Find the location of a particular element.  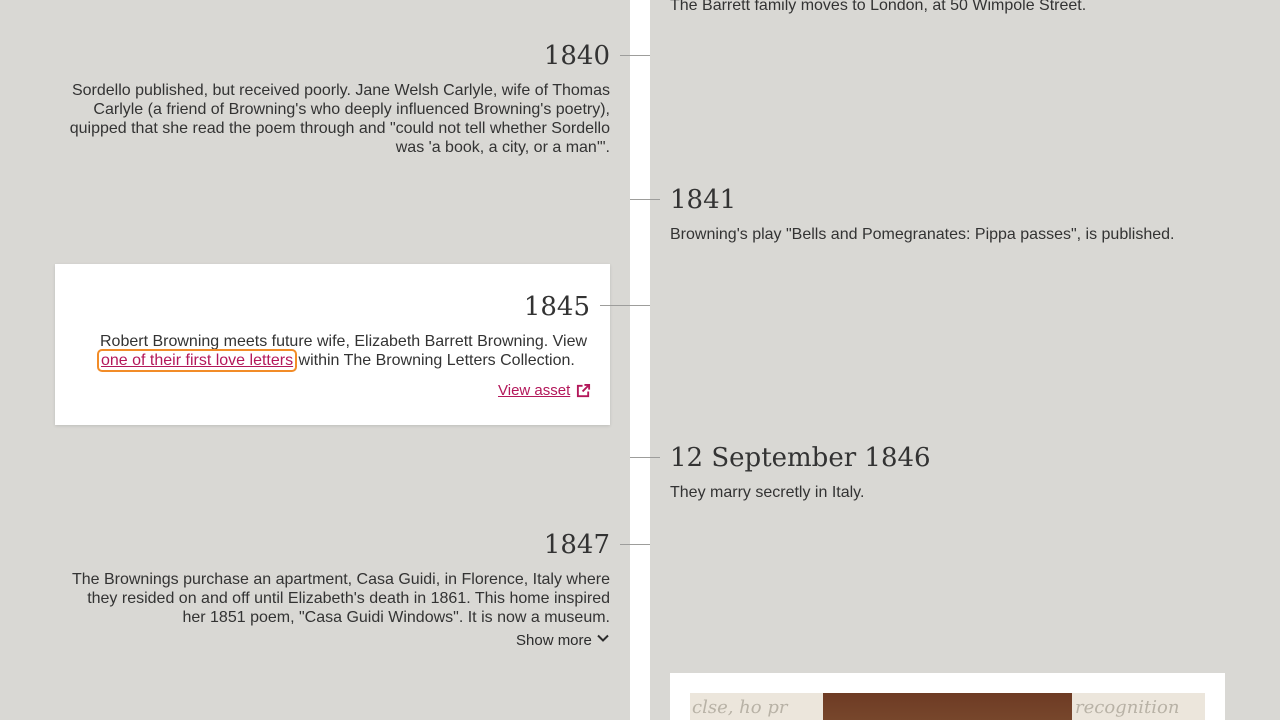

letter-image: clse, ho pr recognition is located at coordinates (947, 706).